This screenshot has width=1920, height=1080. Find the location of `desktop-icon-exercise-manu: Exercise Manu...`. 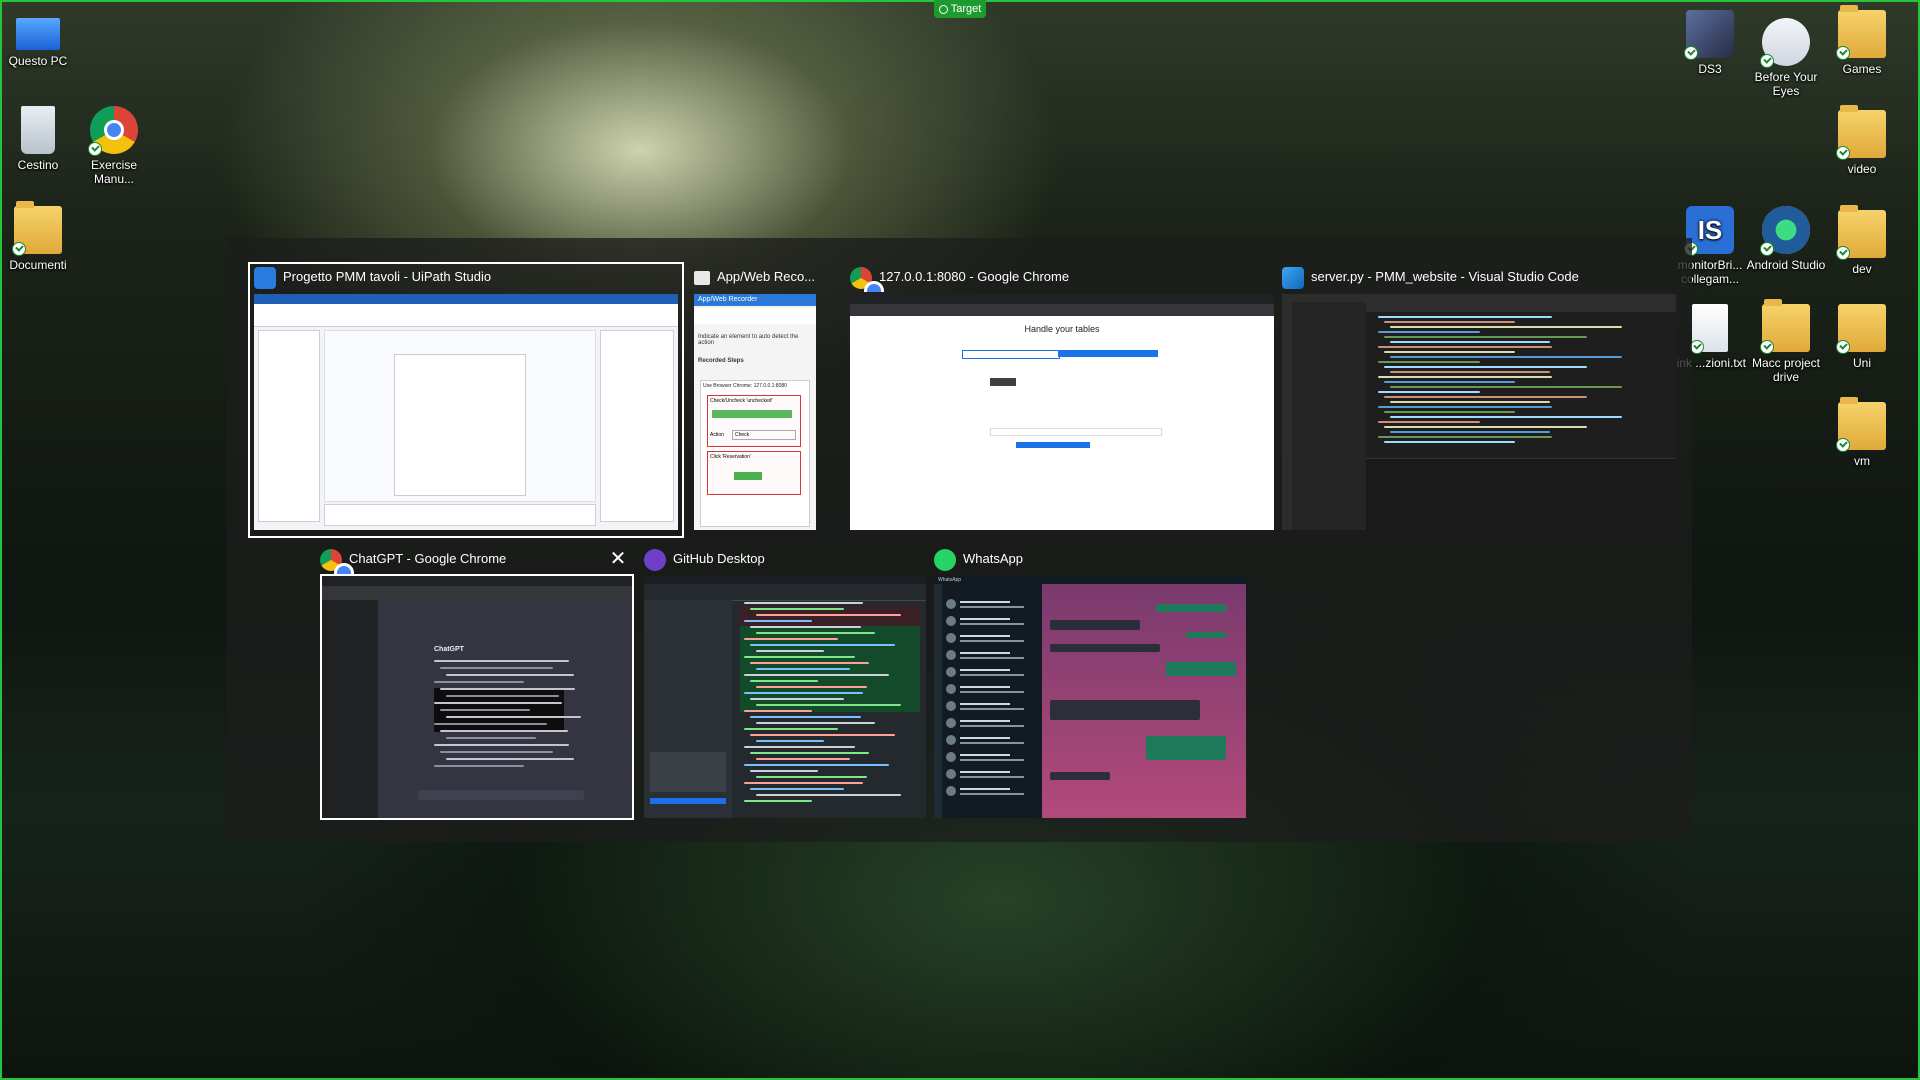

desktop-icon-exercise-manu: Exercise Manu... is located at coordinates (114, 146).